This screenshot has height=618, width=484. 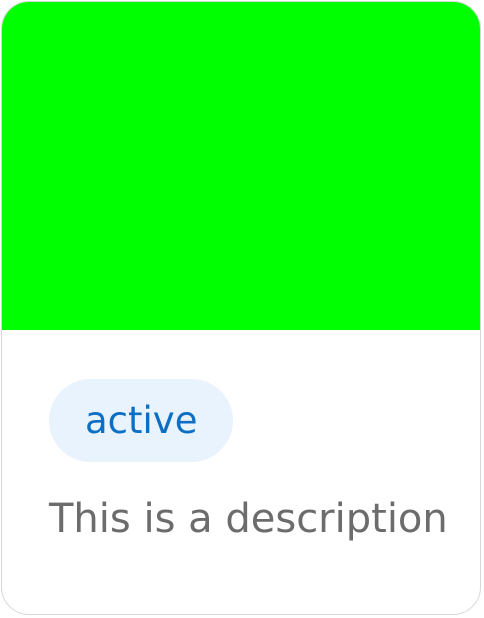 What do you see at coordinates (141, 420) in the screenshot?
I see `status-badge: active` at bounding box center [141, 420].